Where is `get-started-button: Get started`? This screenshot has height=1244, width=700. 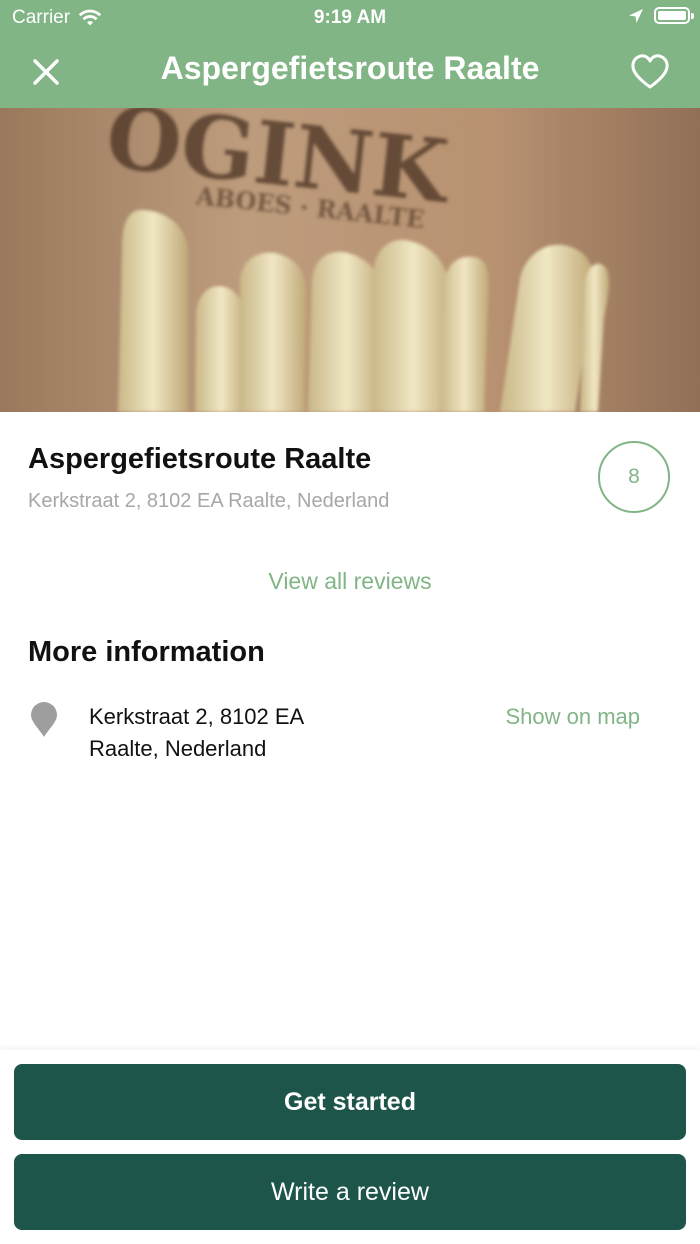
get-started-button: Get started is located at coordinates (350, 1102).